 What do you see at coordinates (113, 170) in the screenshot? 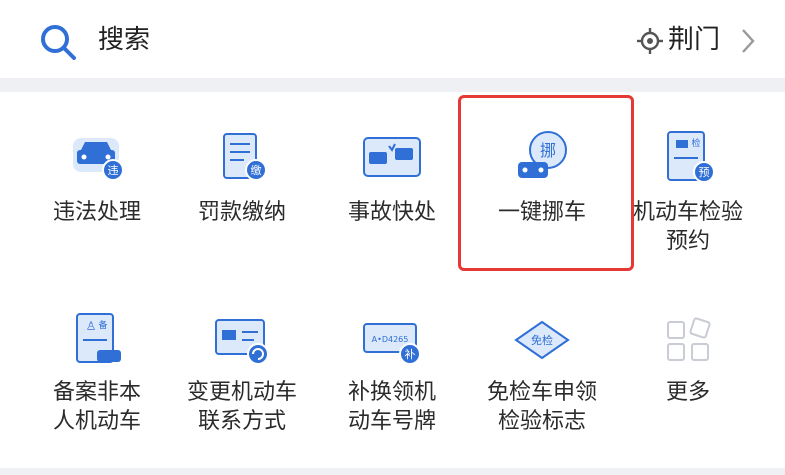
I see `svg-text: 违` at bounding box center [113, 170].